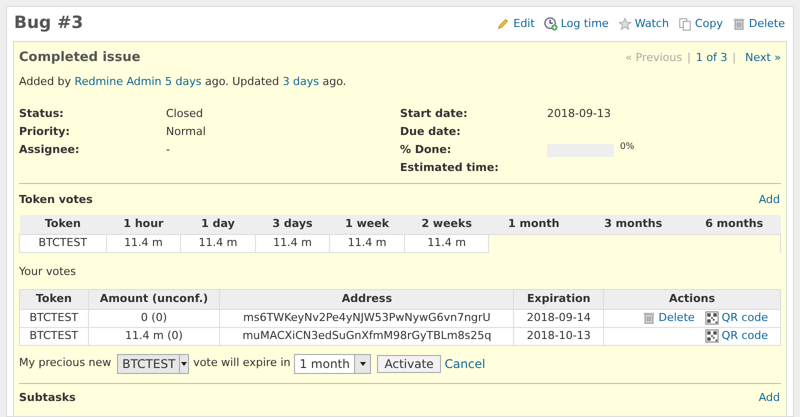  What do you see at coordinates (154, 318) in the screenshot?
I see `table-cell: 0 (0)` at bounding box center [154, 318].